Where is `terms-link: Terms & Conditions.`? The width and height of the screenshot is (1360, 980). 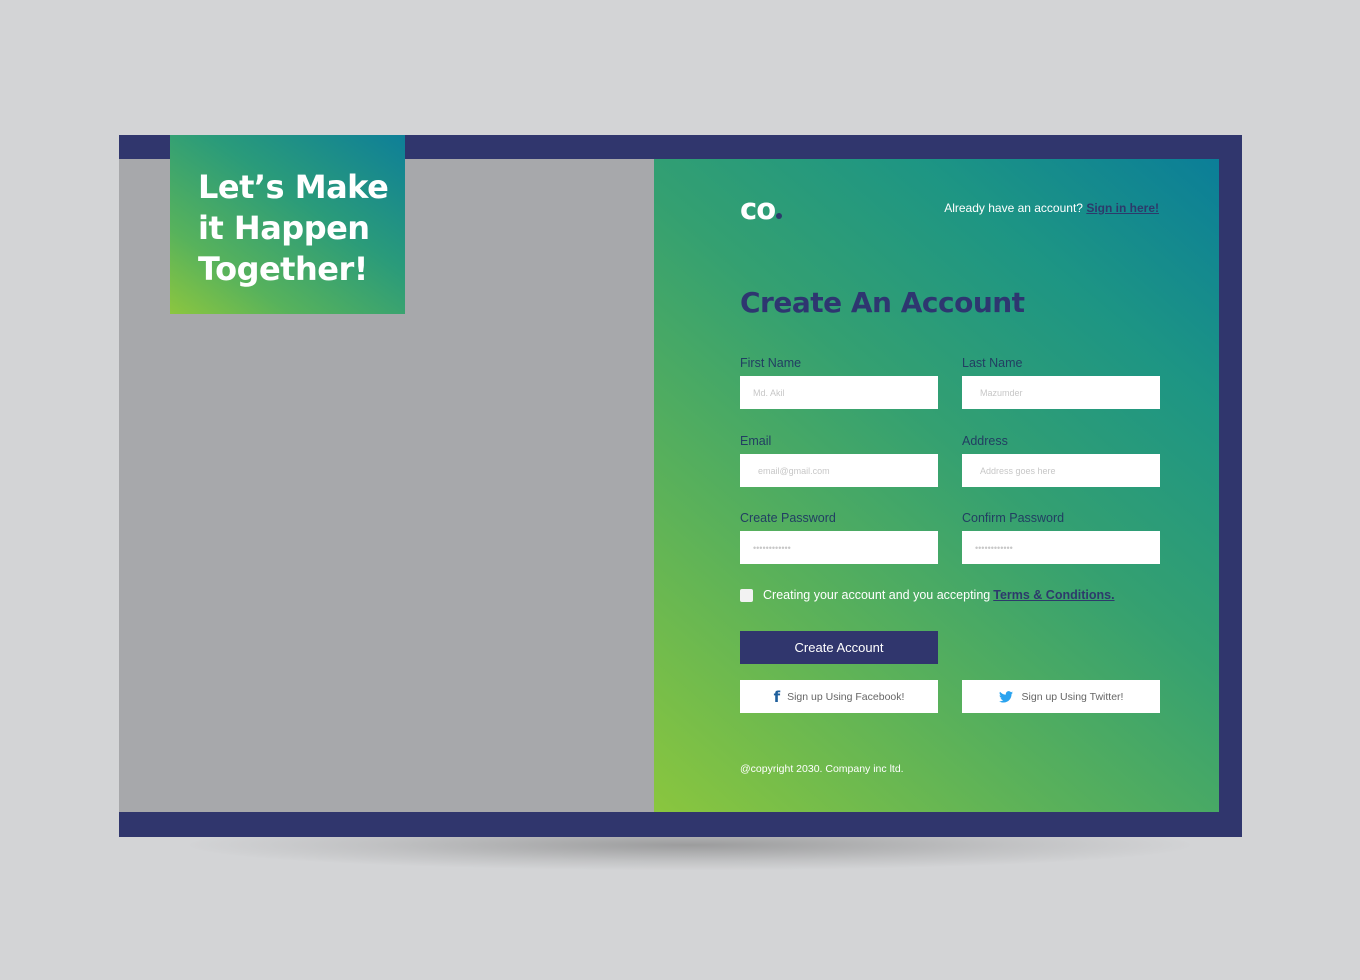
terms-link: Terms & Conditions. is located at coordinates (1053, 595).